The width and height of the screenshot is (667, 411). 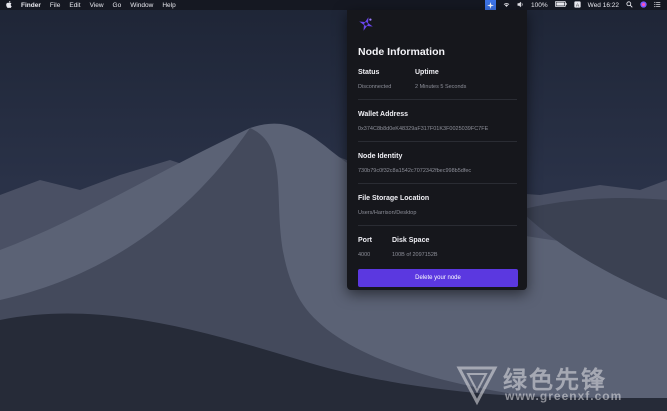 What do you see at coordinates (401, 52) in the screenshot?
I see `panel-title: Node Information` at bounding box center [401, 52].